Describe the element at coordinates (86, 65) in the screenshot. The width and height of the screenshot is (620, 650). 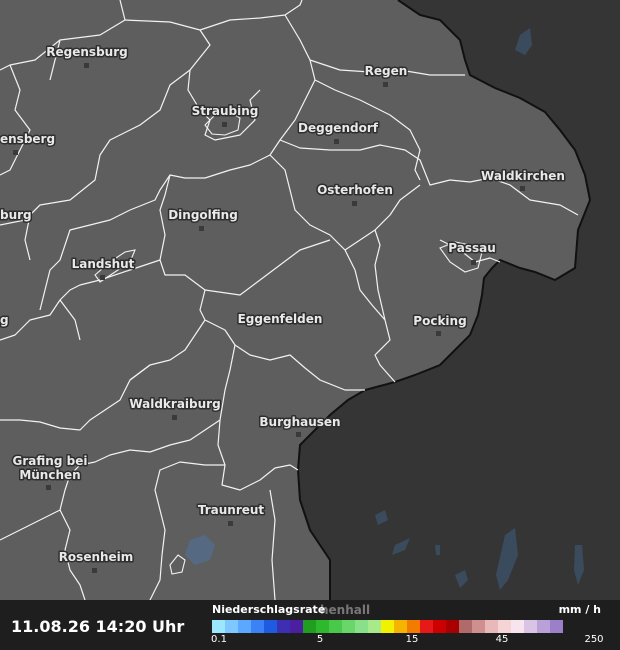
I see `city-marker-regensburg` at that location.